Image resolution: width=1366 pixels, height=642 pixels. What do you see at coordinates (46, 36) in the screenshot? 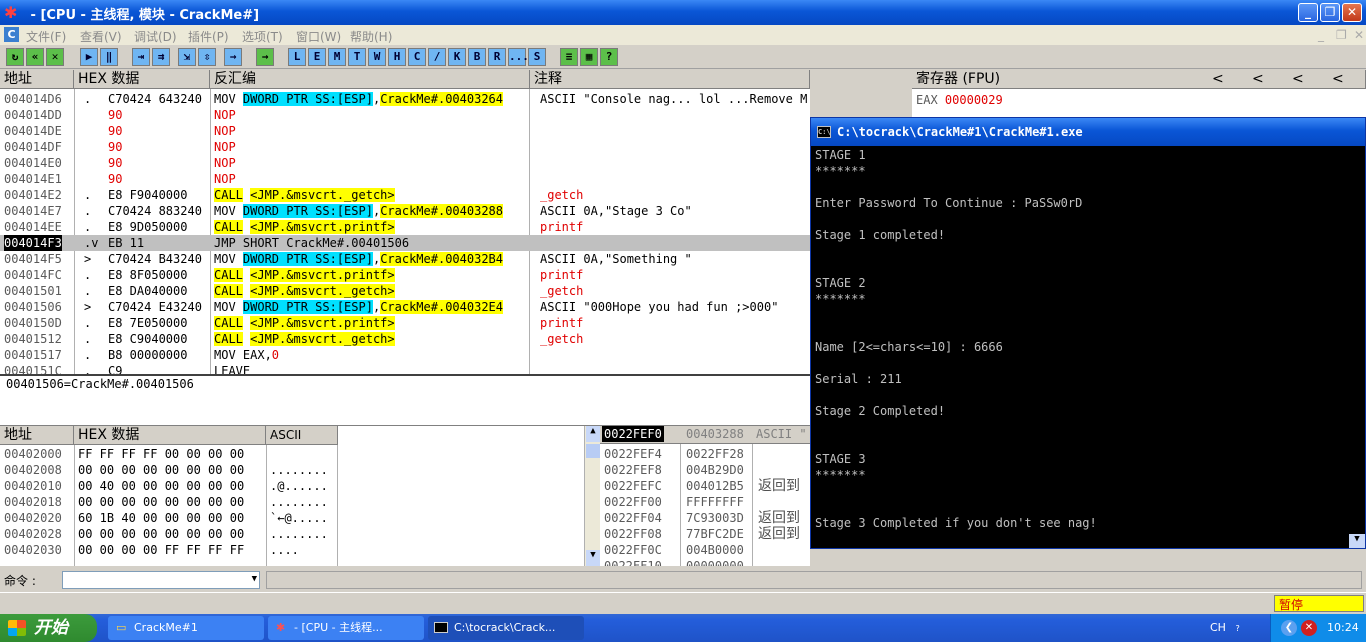
I see `menu-file: 文件(F)` at bounding box center [46, 36].